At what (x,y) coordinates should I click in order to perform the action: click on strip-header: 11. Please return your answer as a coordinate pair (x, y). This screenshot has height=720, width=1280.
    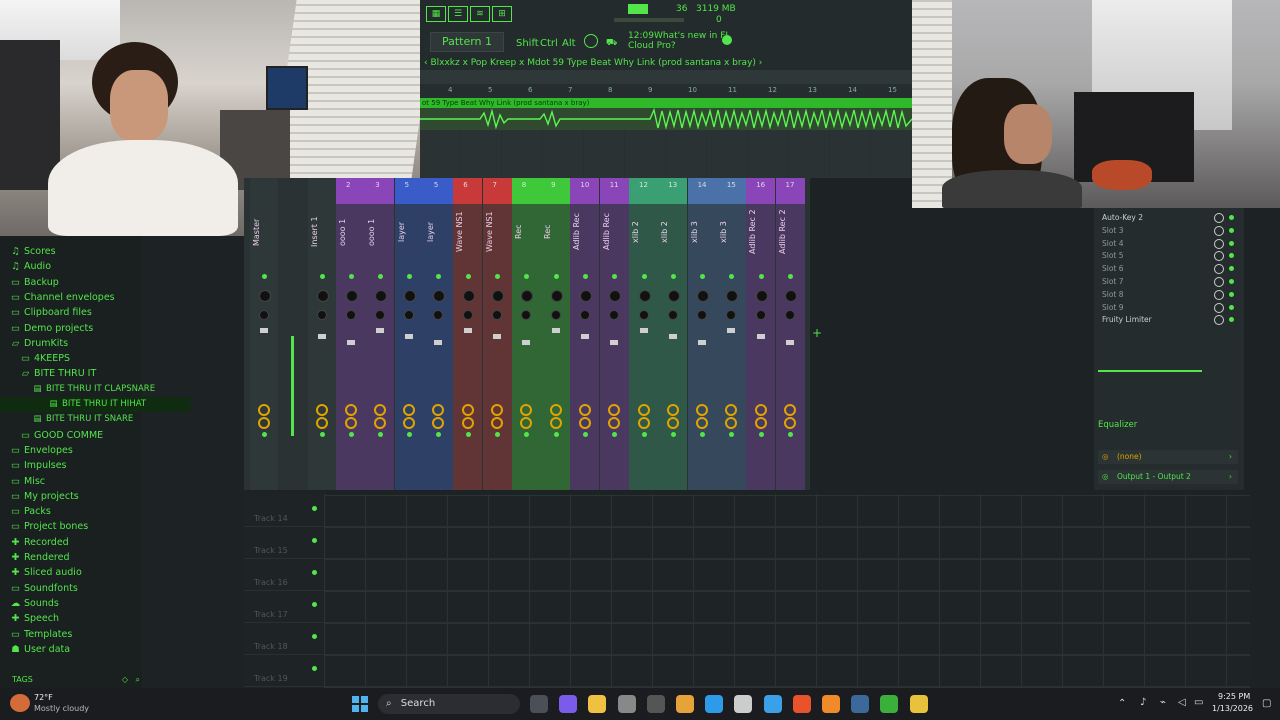
    Looking at the image, I should click on (614, 191).